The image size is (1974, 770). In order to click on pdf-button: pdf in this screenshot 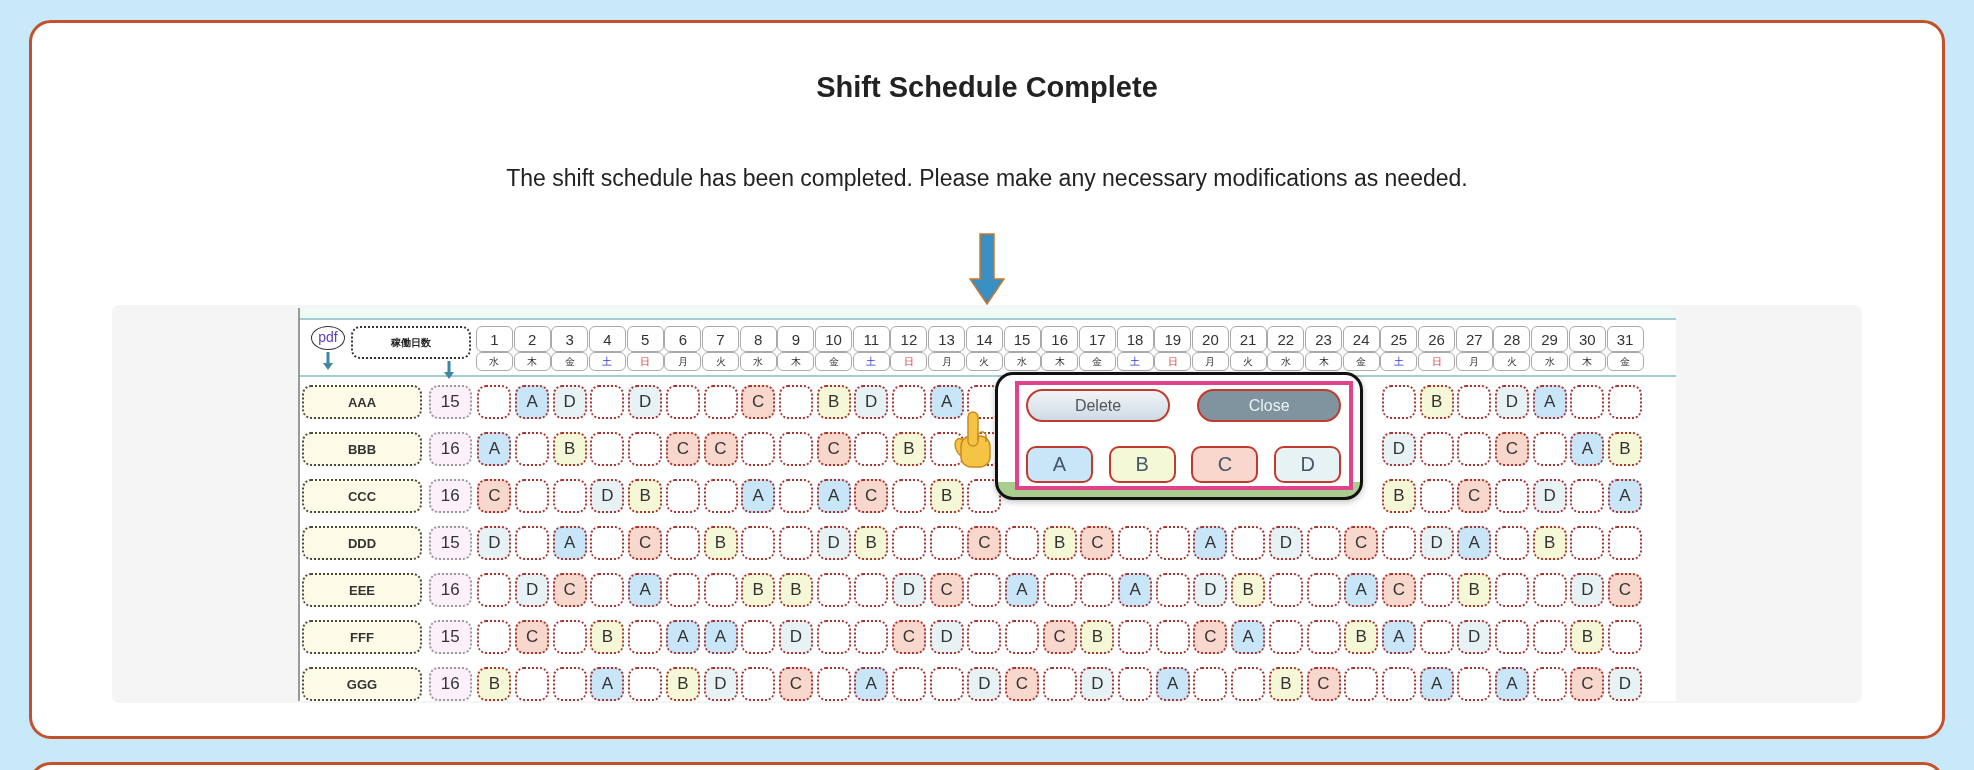, I will do `click(328, 338)`.